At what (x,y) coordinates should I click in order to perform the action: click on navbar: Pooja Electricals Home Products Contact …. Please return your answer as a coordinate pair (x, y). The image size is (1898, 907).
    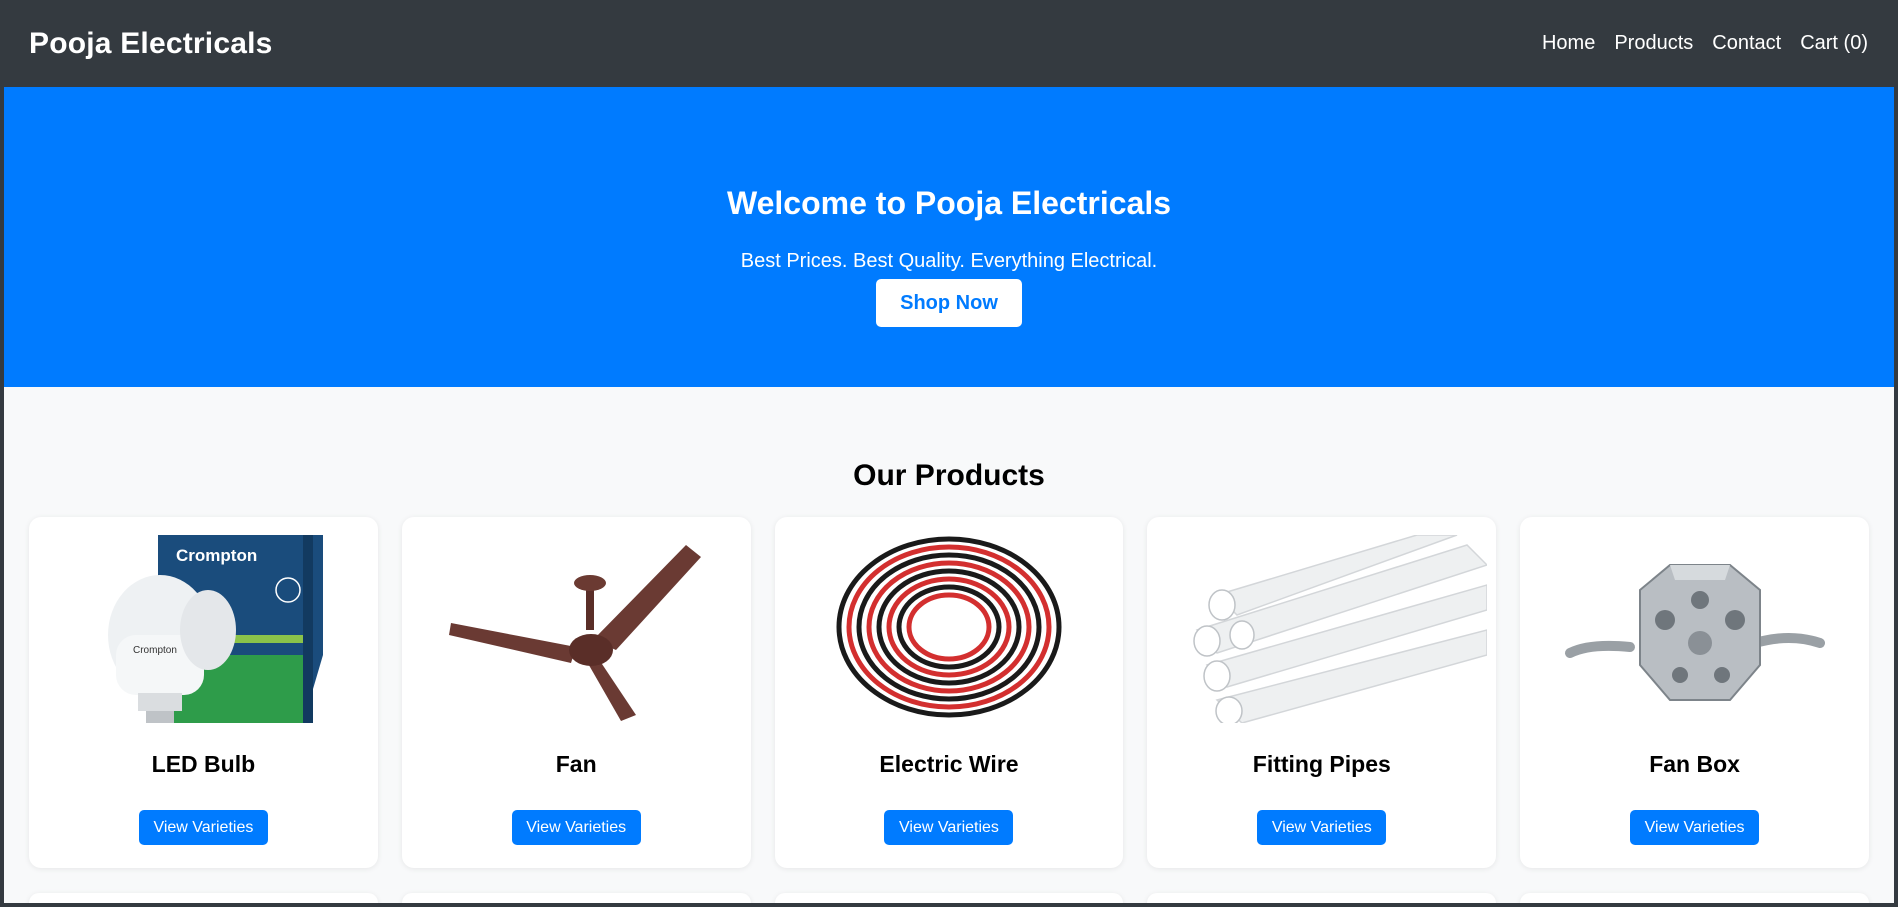
    Looking at the image, I should click on (949, 43).